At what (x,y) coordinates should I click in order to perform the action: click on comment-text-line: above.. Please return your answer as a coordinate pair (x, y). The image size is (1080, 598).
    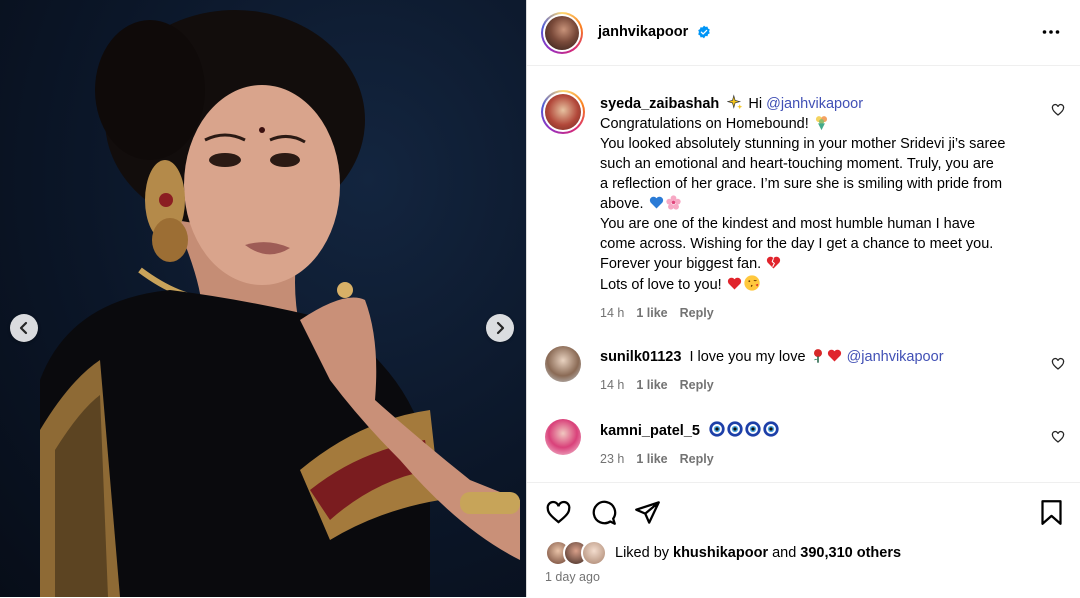
    Looking at the image, I should click on (622, 204).